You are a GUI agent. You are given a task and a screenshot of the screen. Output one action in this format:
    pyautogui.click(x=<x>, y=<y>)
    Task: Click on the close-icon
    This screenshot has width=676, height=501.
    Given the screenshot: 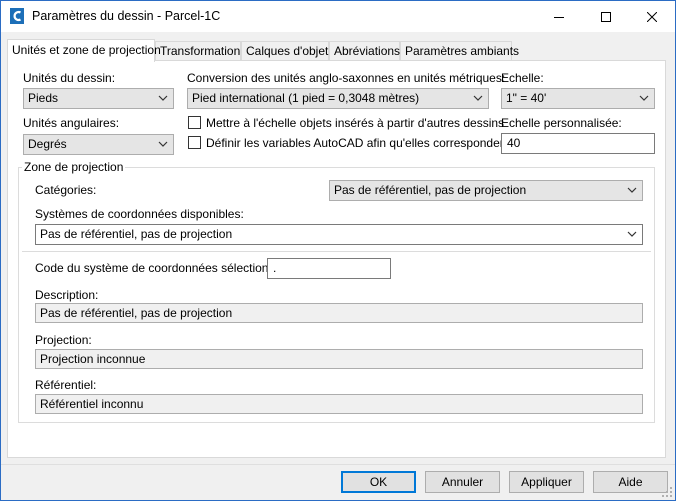 What is the action you would take?
    pyautogui.click(x=652, y=16)
    